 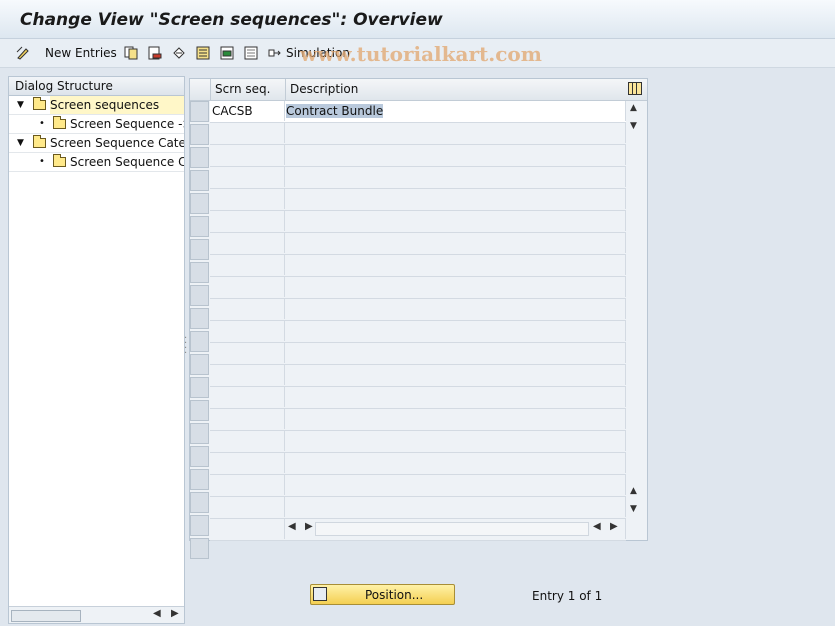 What do you see at coordinates (200, 89) in the screenshot?
I see `select-all-rows-corner` at bounding box center [200, 89].